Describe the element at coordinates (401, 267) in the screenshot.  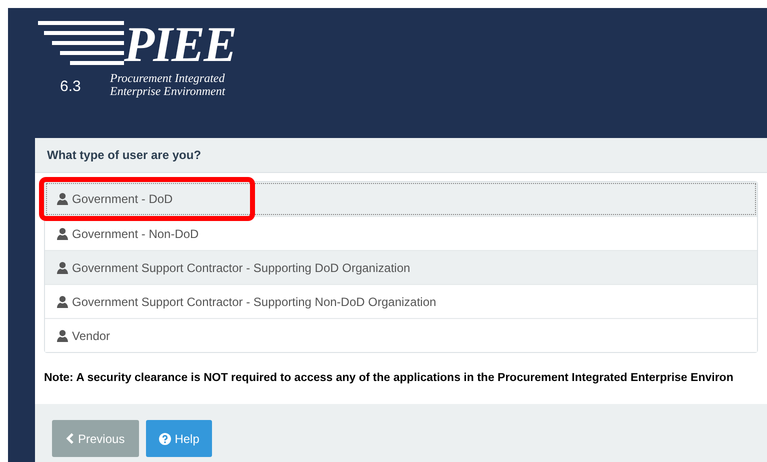
I see `user-type-option: Government Support Contractor - Supporting DoD Organization` at that location.